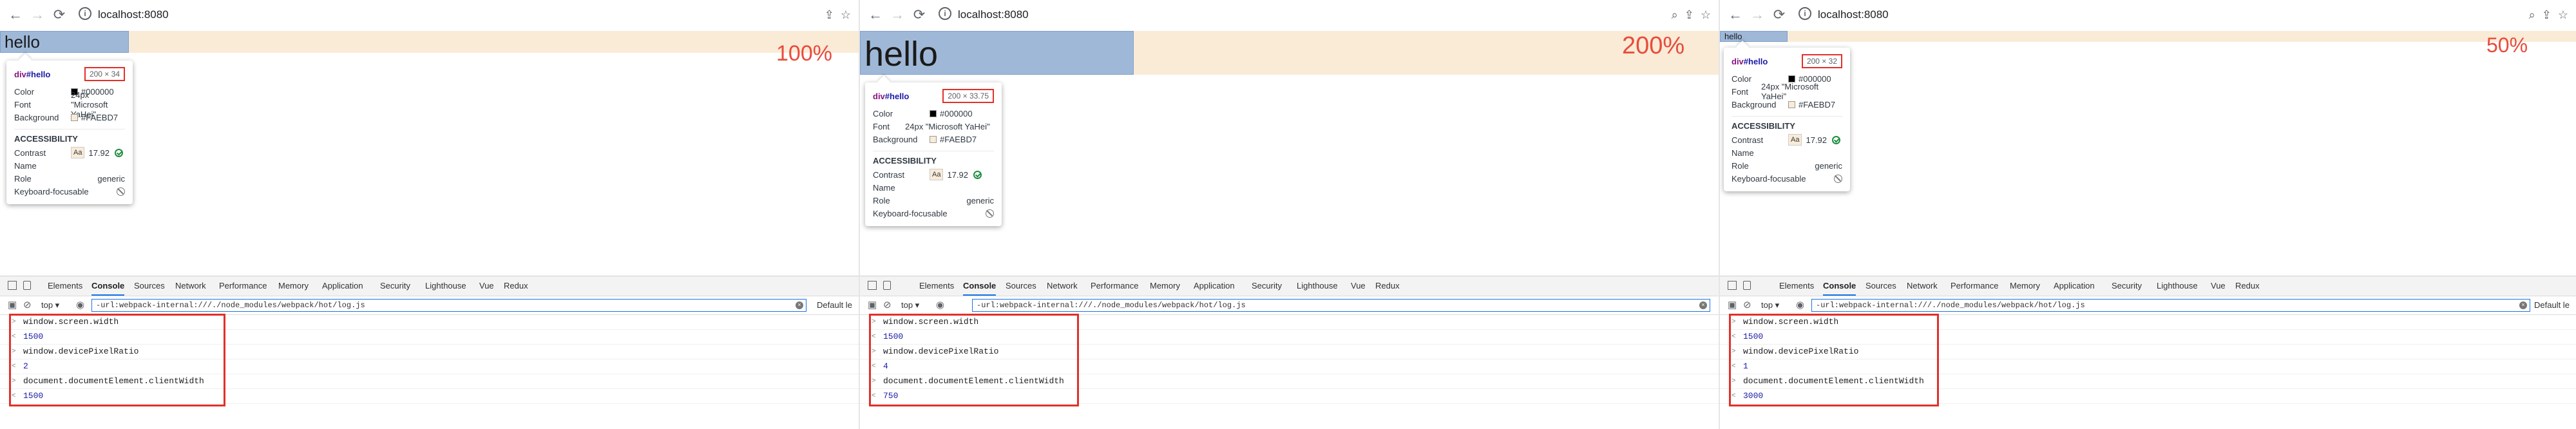  I want to click on role-label: Role, so click(23, 178).